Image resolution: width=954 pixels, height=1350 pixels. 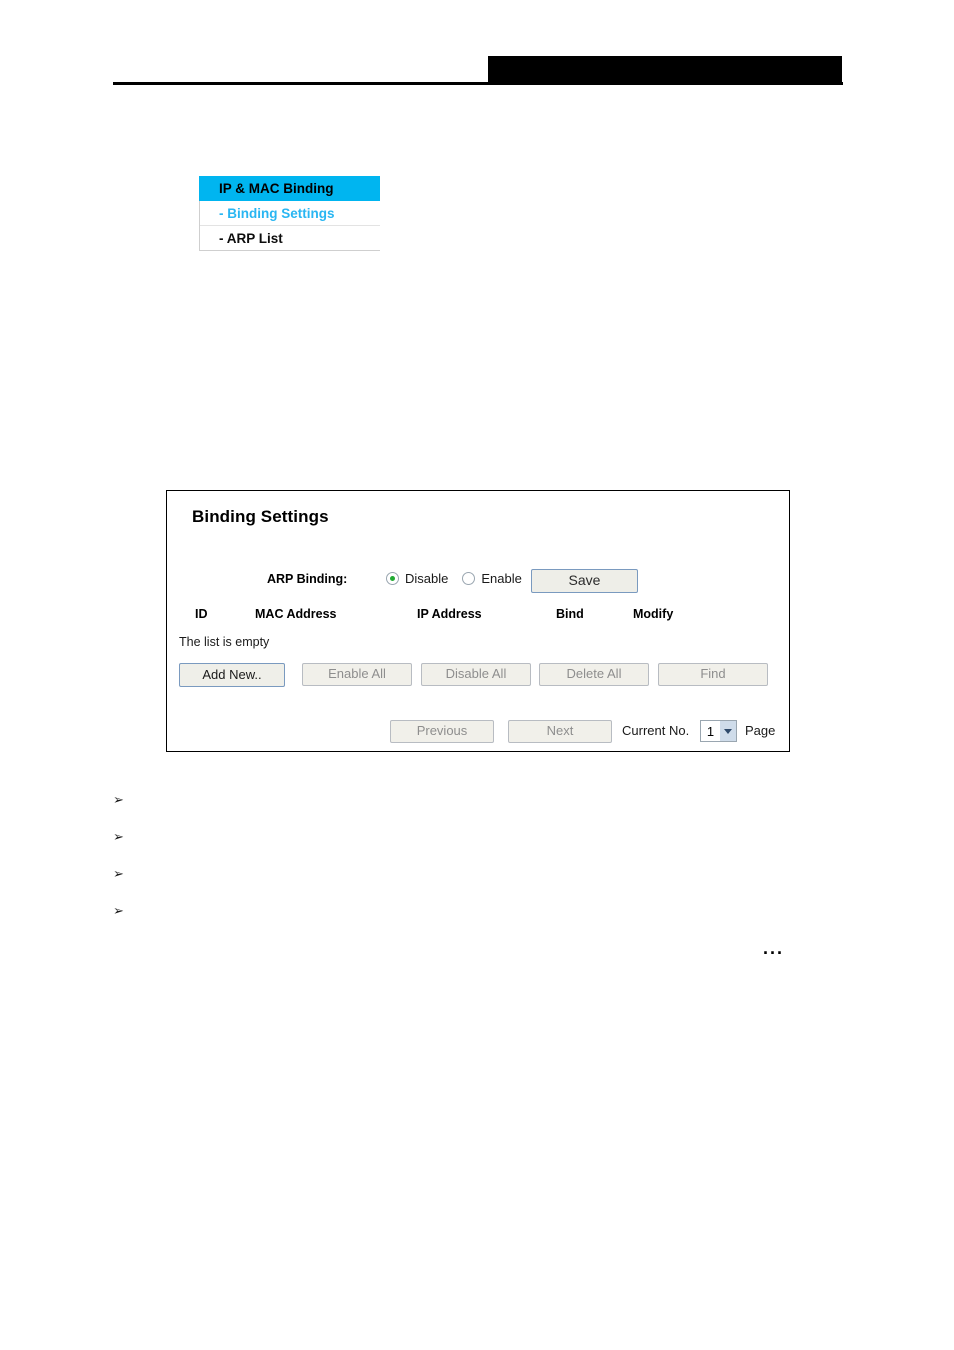 I want to click on arp-binding-row: ARP Binding: Disable Enable Save, so click(x=478, y=581).